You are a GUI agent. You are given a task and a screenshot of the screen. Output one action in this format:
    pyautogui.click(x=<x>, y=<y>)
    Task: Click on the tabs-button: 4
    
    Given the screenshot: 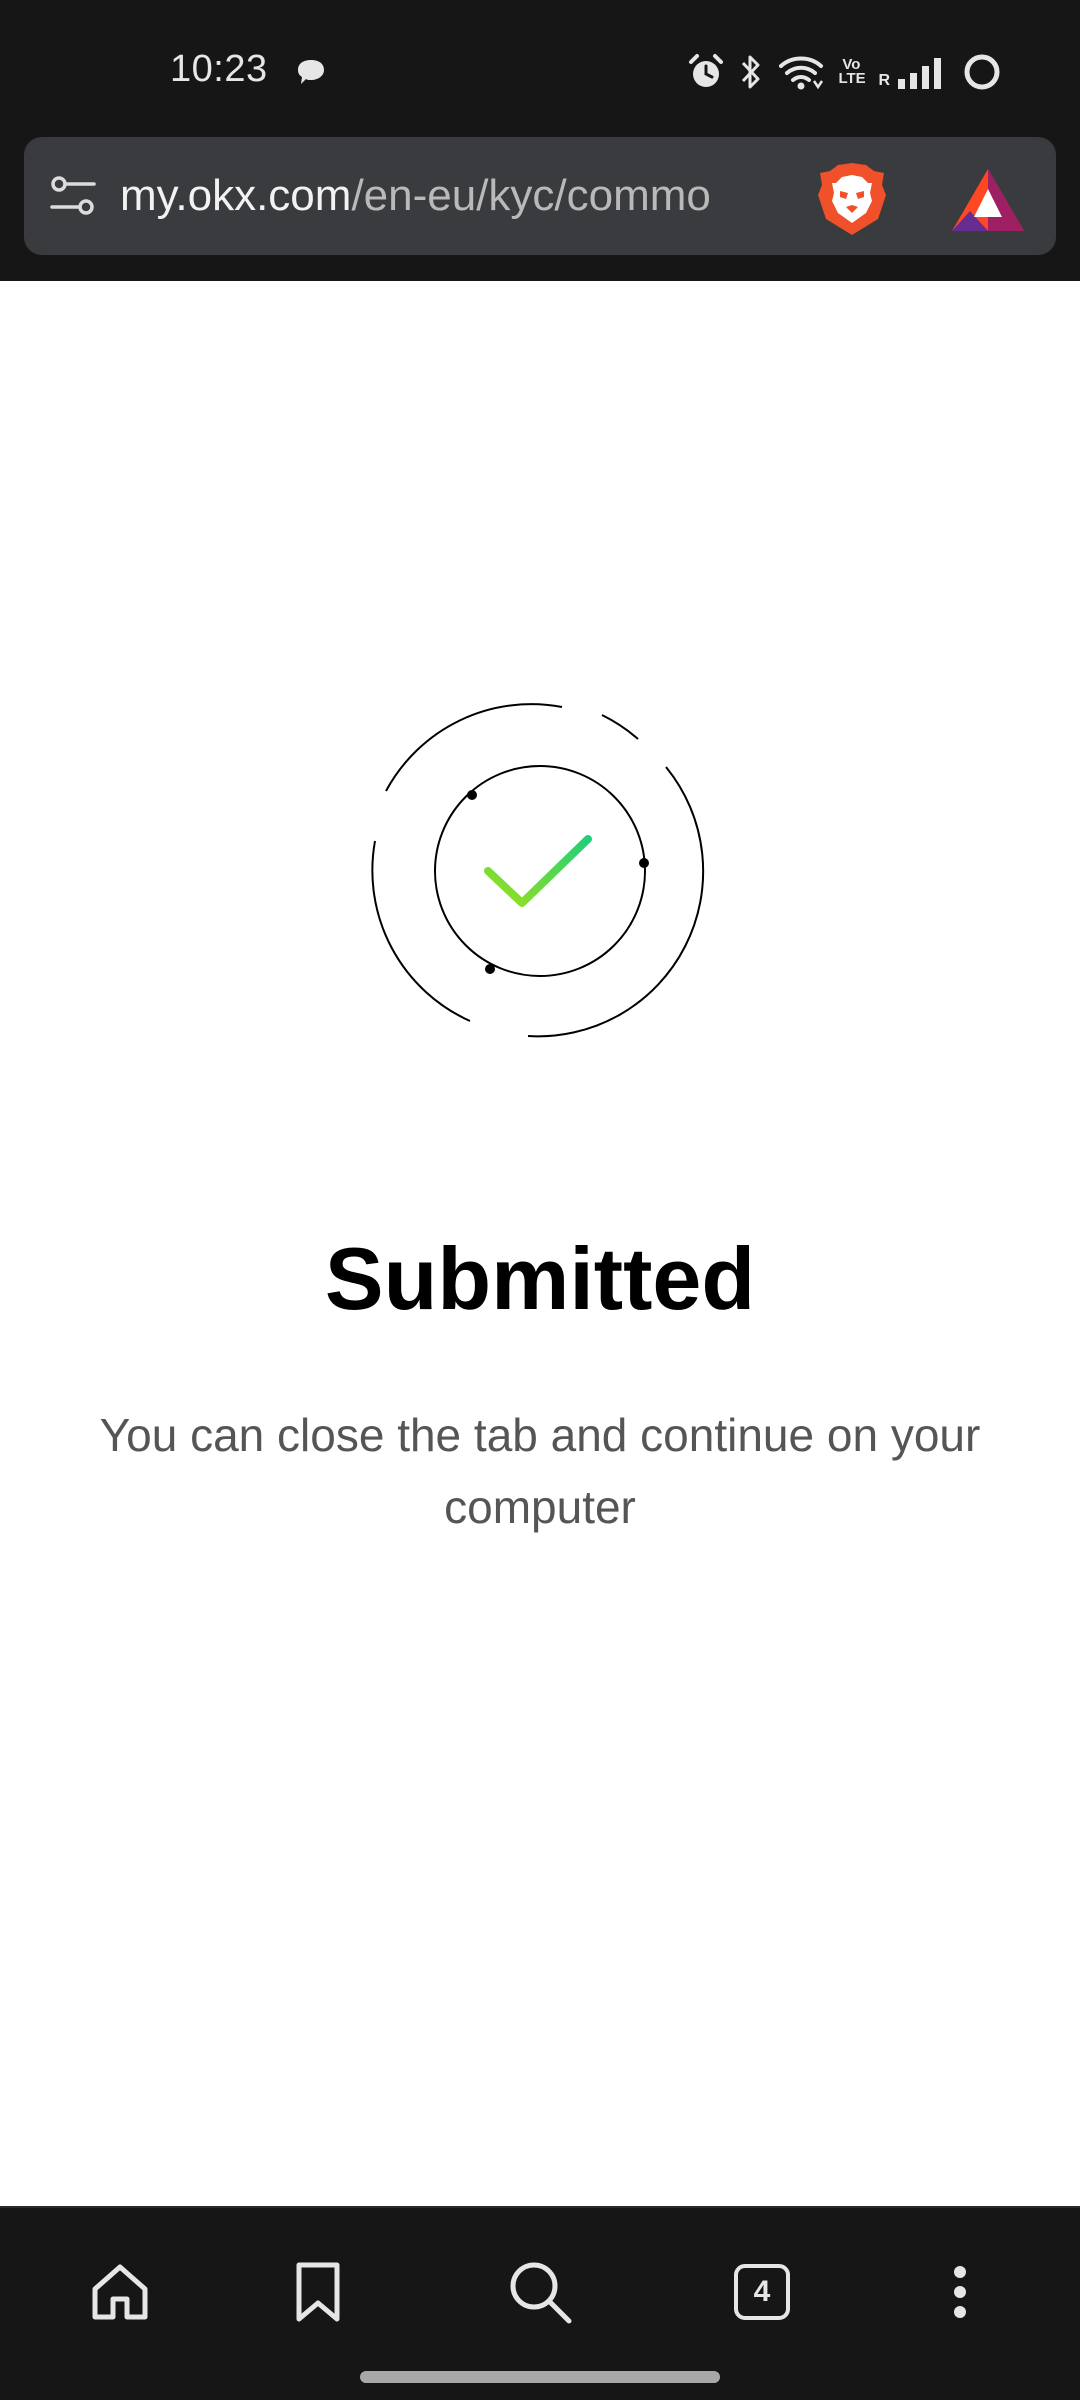 What is the action you would take?
    pyautogui.click(x=762, y=2292)
    